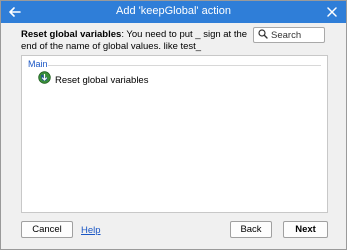  I want to click on search-placeholder: Search, so click(286, 35).